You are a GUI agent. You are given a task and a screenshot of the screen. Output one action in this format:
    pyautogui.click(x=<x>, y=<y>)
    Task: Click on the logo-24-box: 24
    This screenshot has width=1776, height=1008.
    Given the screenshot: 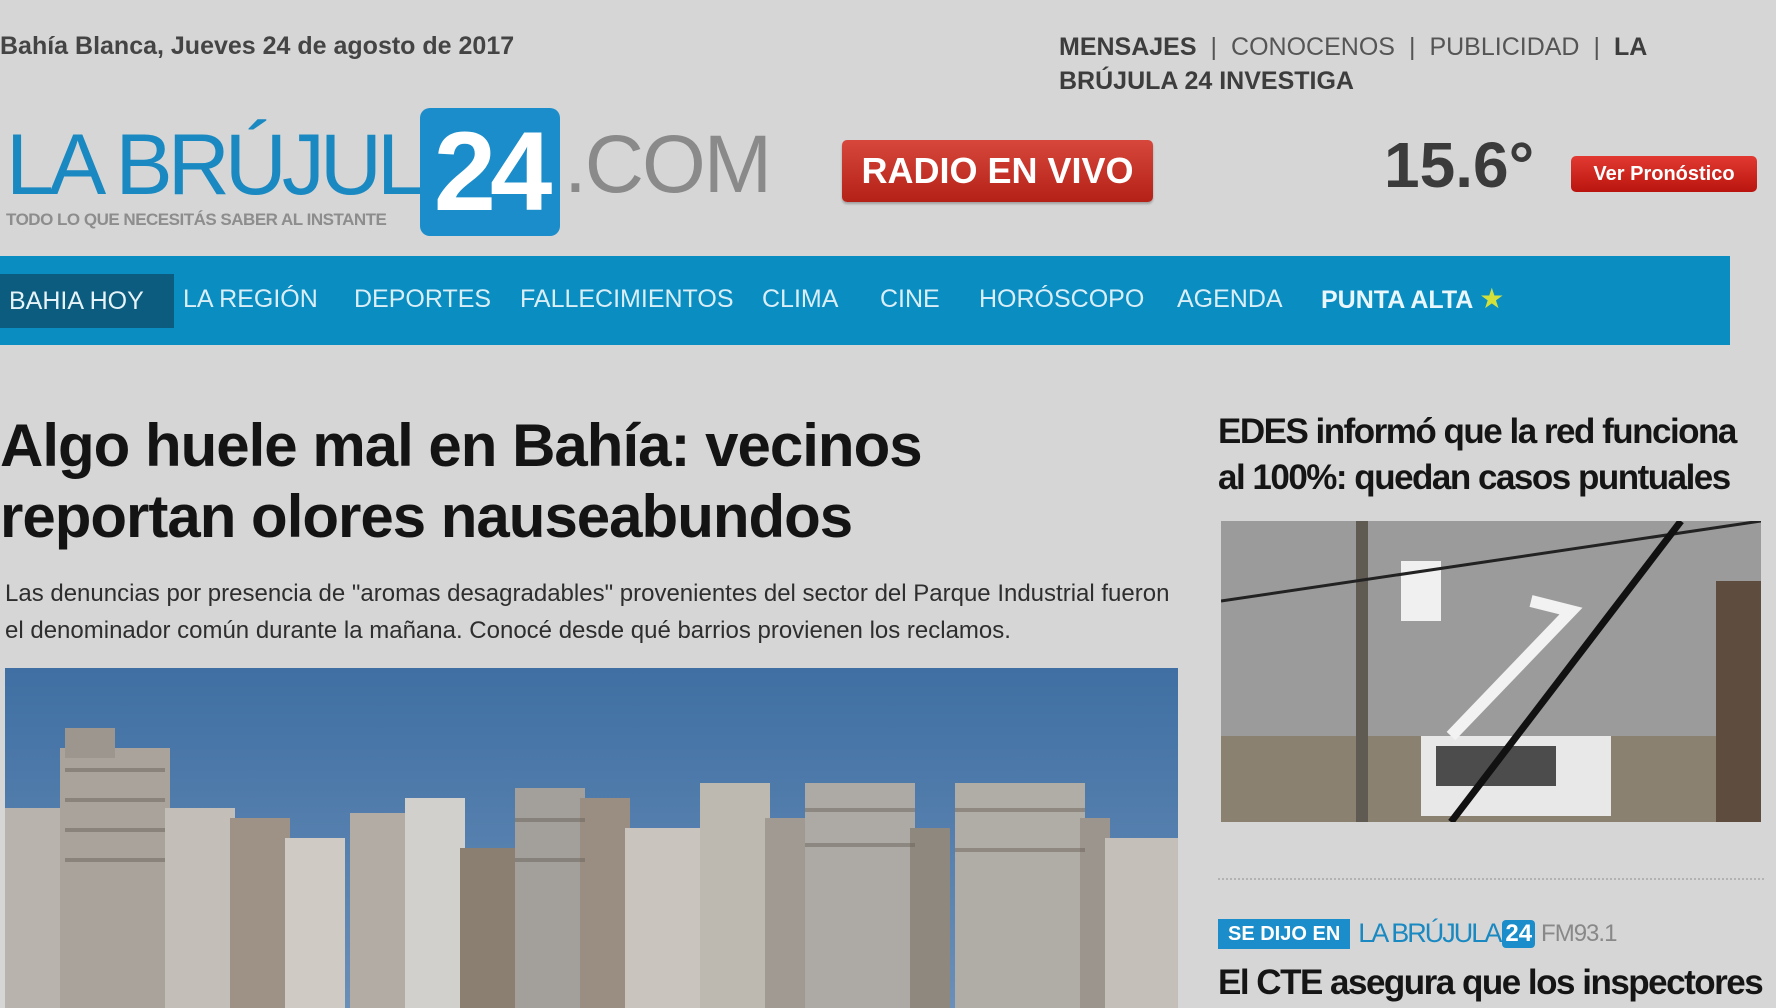 What is the action you would take?
    pyautogui.click(x=490, y=172)
    